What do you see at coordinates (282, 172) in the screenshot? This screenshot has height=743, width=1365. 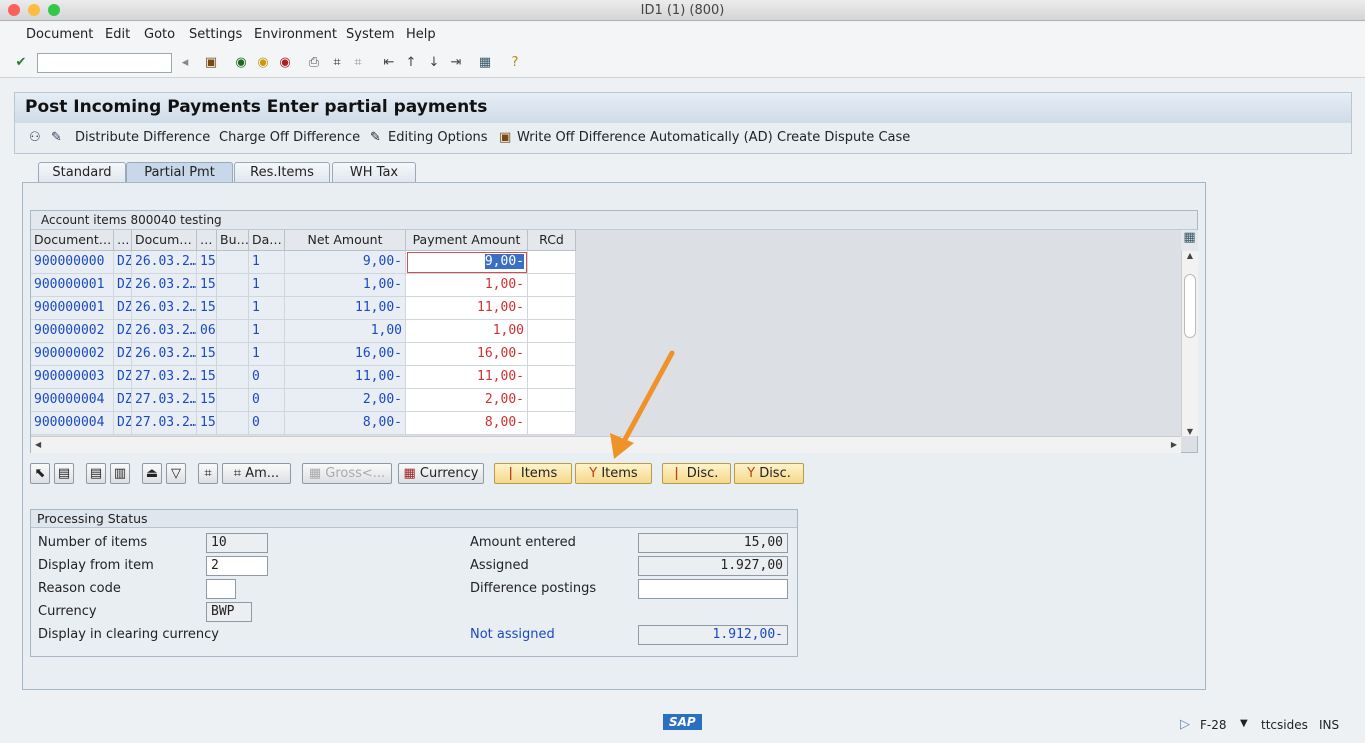 I see `tab-res-items: Res.Items` at bounding box center [282, 172].